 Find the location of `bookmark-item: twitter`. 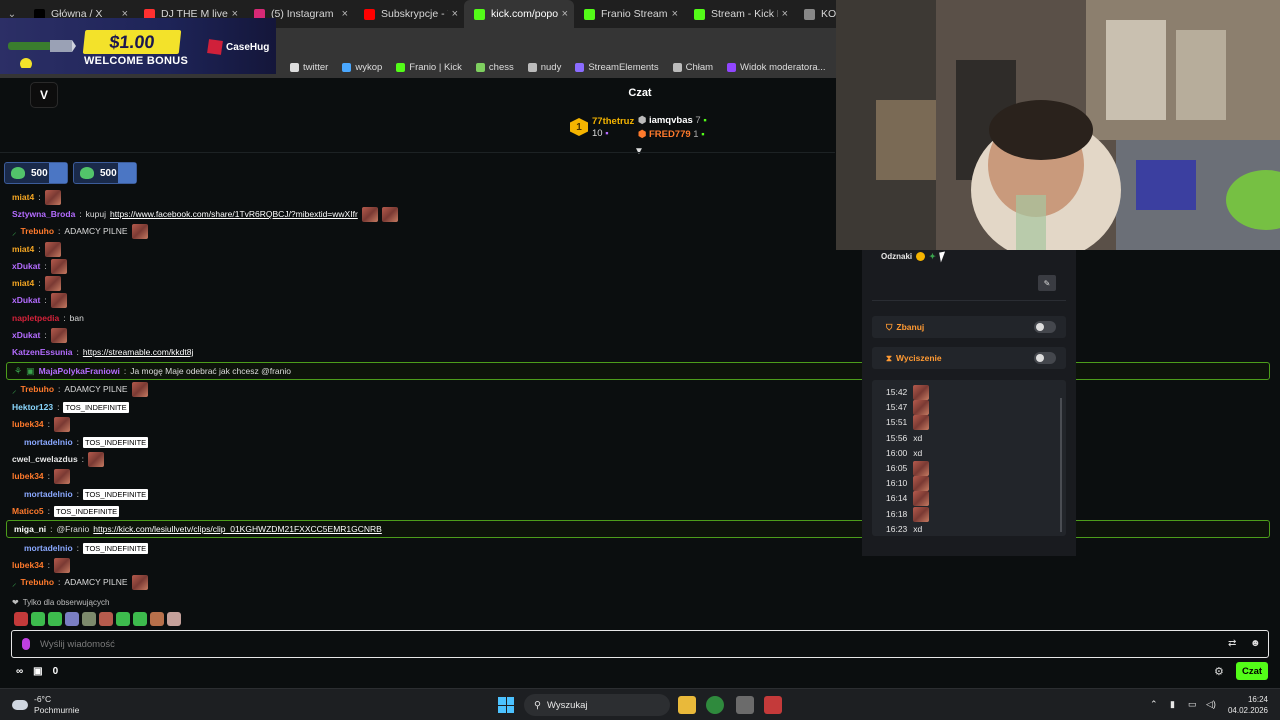

bookmark-item: twitter is located at coordinates (309, 67).